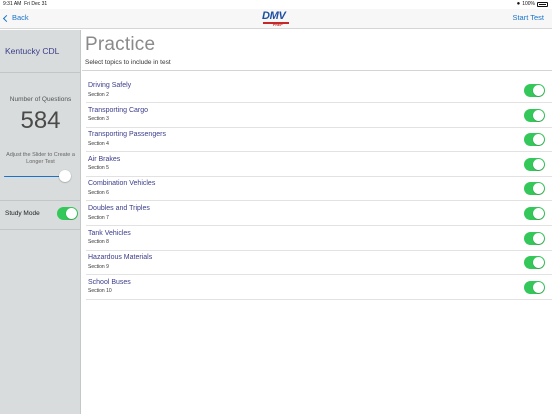 The width and height of the screenshot is (552, 414). I want to click on topic-name: Doubles and Triples, so click(119, 208).